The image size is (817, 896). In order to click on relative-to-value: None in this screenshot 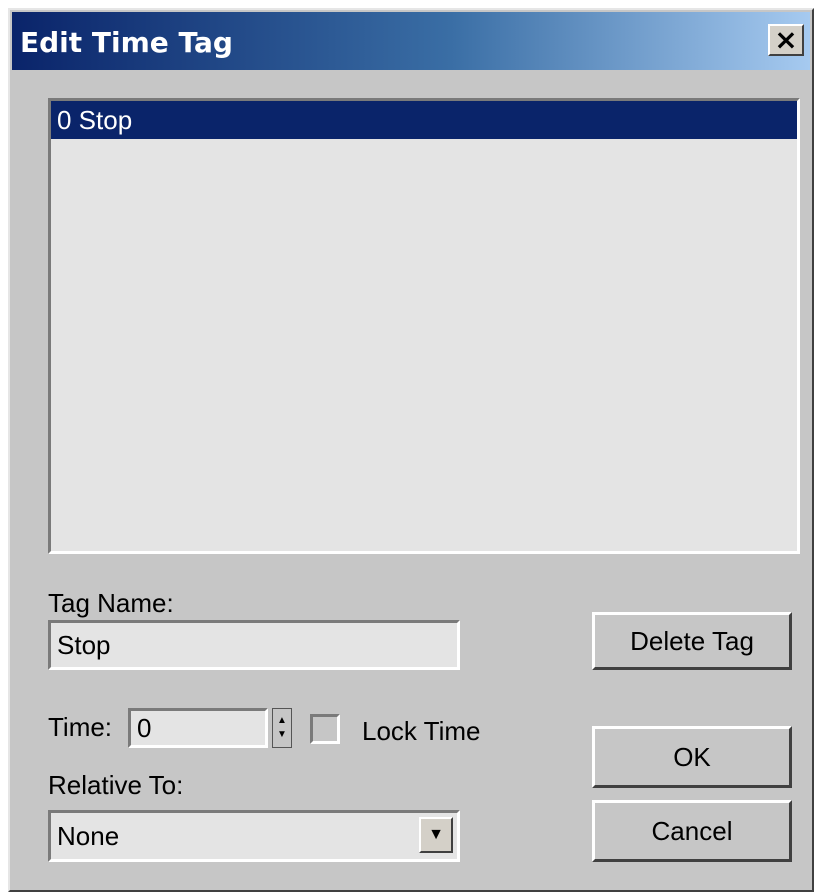, I will do `click(88, 835)`.